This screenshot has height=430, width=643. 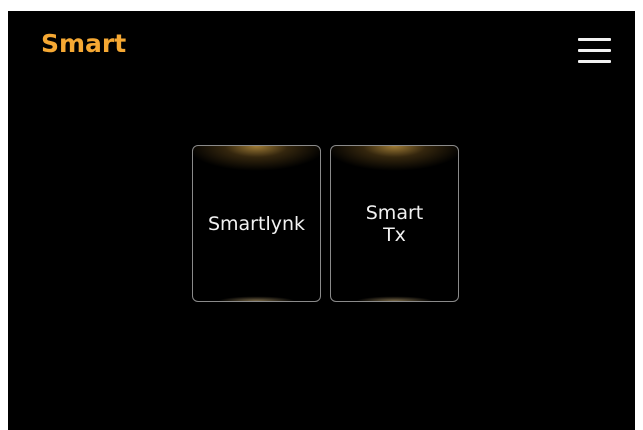 I want to click on tile-label: Smart Tx, so click(x=394, y=223).